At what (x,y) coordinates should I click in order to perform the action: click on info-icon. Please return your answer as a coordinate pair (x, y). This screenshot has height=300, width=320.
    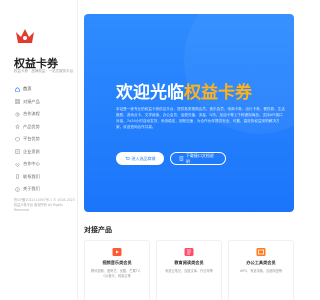
    Looking at the image, I should click on (17, 189).